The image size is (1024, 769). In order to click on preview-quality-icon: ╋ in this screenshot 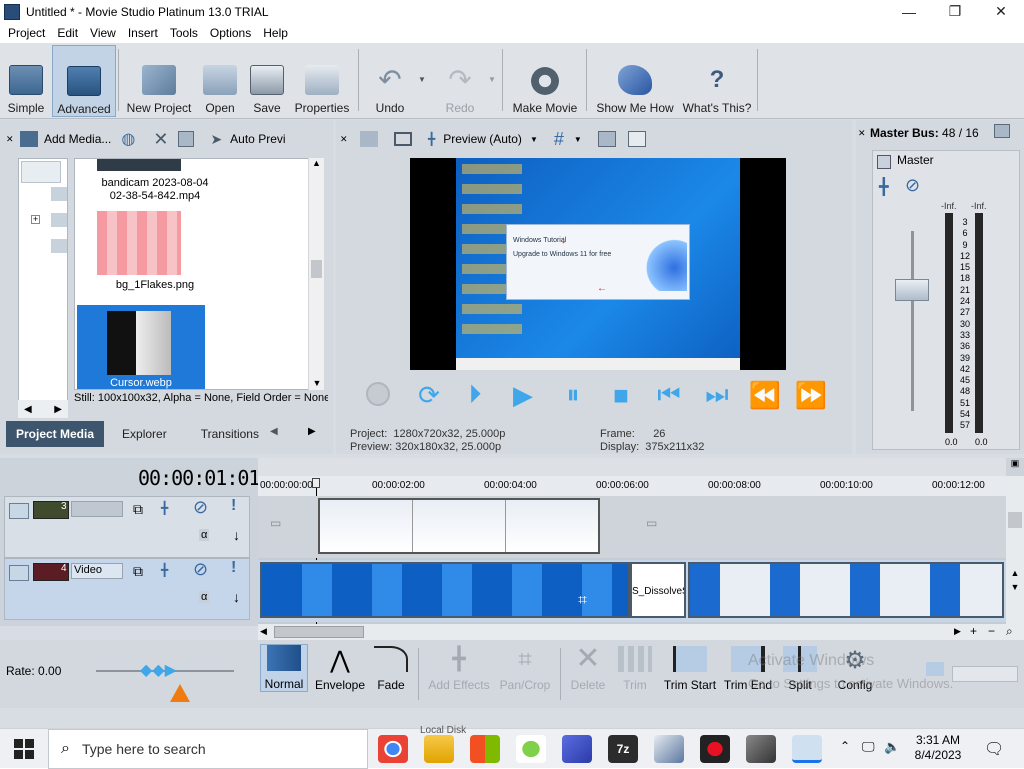, I will do `click(431, 139)`.